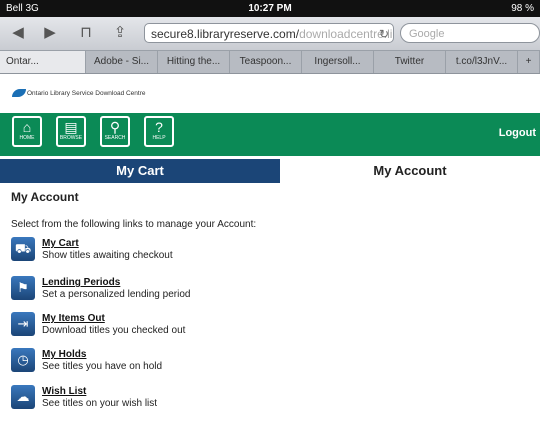  Describe the element at coordinates (522, 8) in the screenshot. I see `battery-level: 98 %` at that location.